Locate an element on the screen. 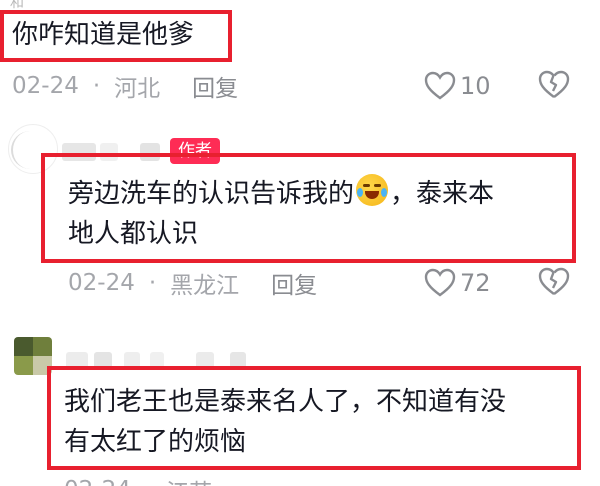 Image resolution: width=600 pixels, height=486 pixels. comment-1-dislike-button is located at coordinates (554, 87).